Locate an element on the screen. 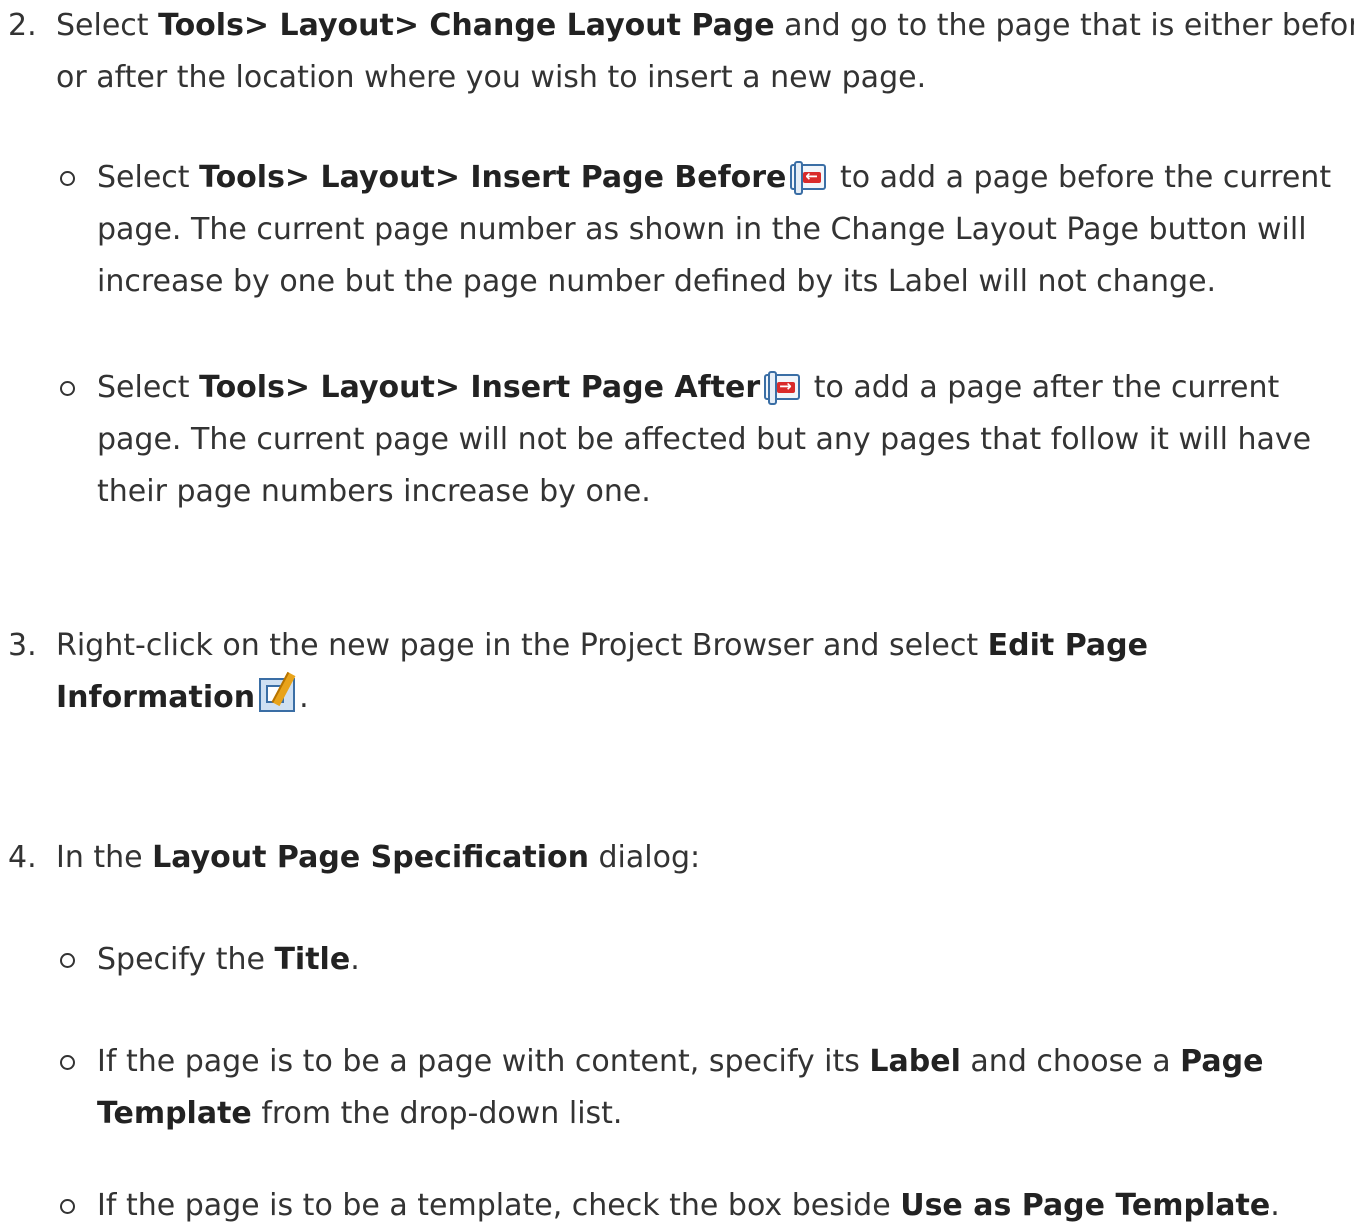  bullet-line-3: their page numbers increase by one. is located at coordinates (374, 491).